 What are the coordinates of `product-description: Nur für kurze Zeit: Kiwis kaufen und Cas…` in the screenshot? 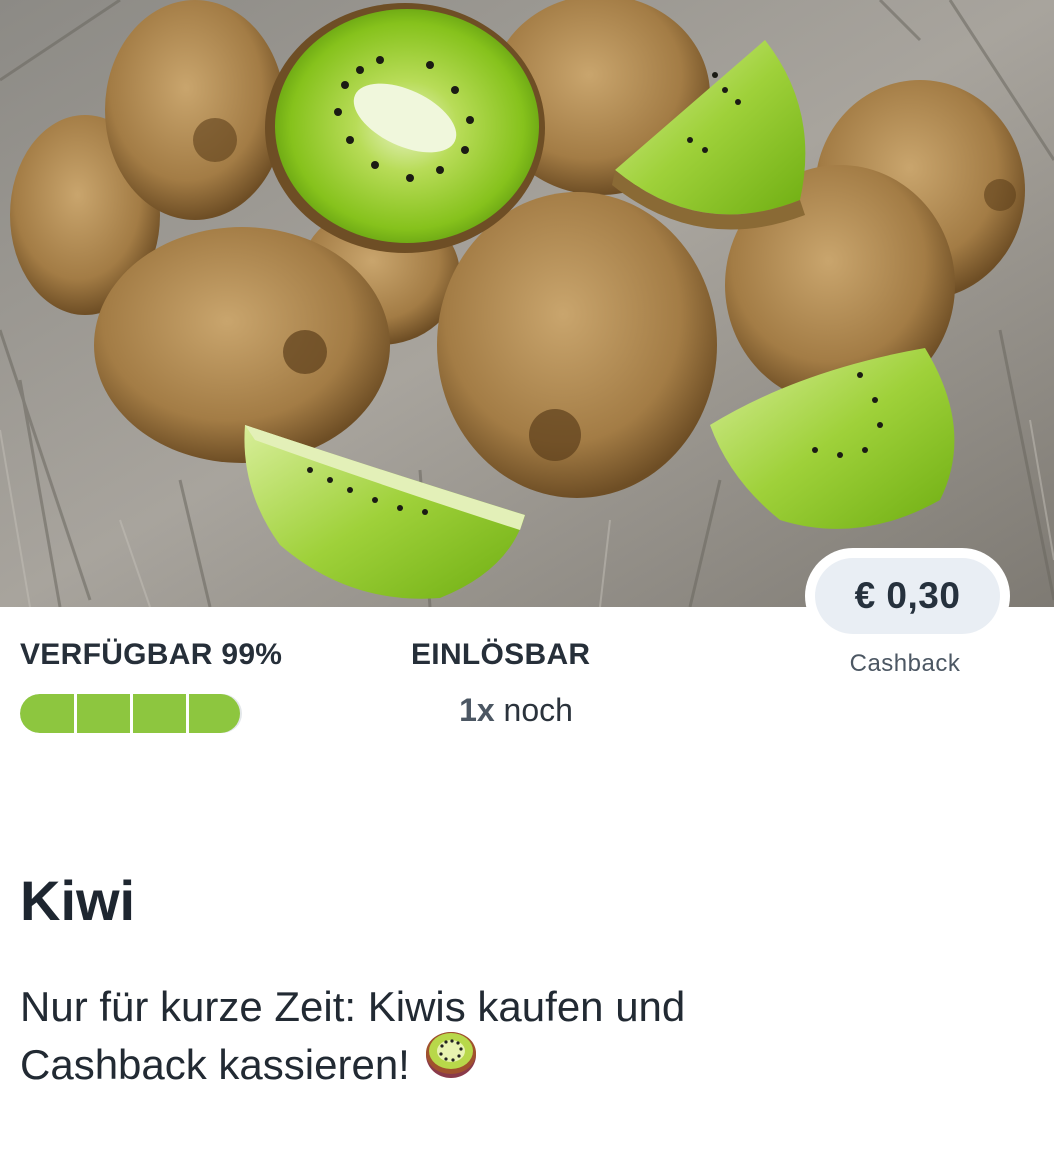 It's located at (520, 1036).